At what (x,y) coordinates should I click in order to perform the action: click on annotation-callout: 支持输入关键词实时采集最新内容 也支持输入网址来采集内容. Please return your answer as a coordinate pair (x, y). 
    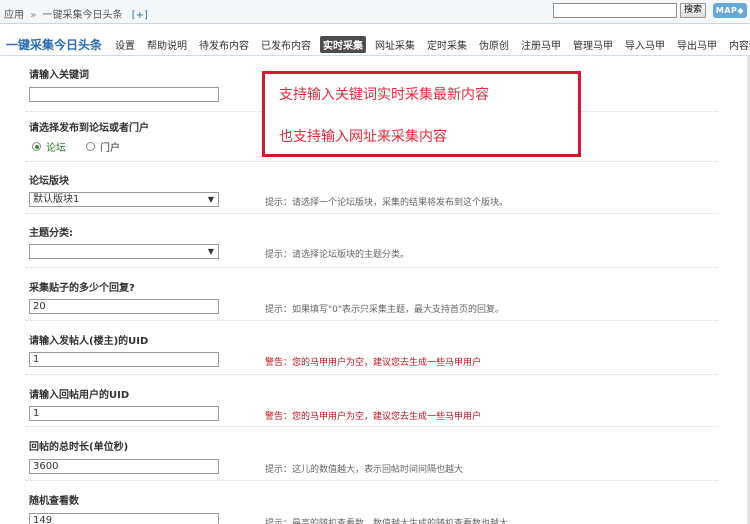
    Looking at the image, I should click on (421, 114).